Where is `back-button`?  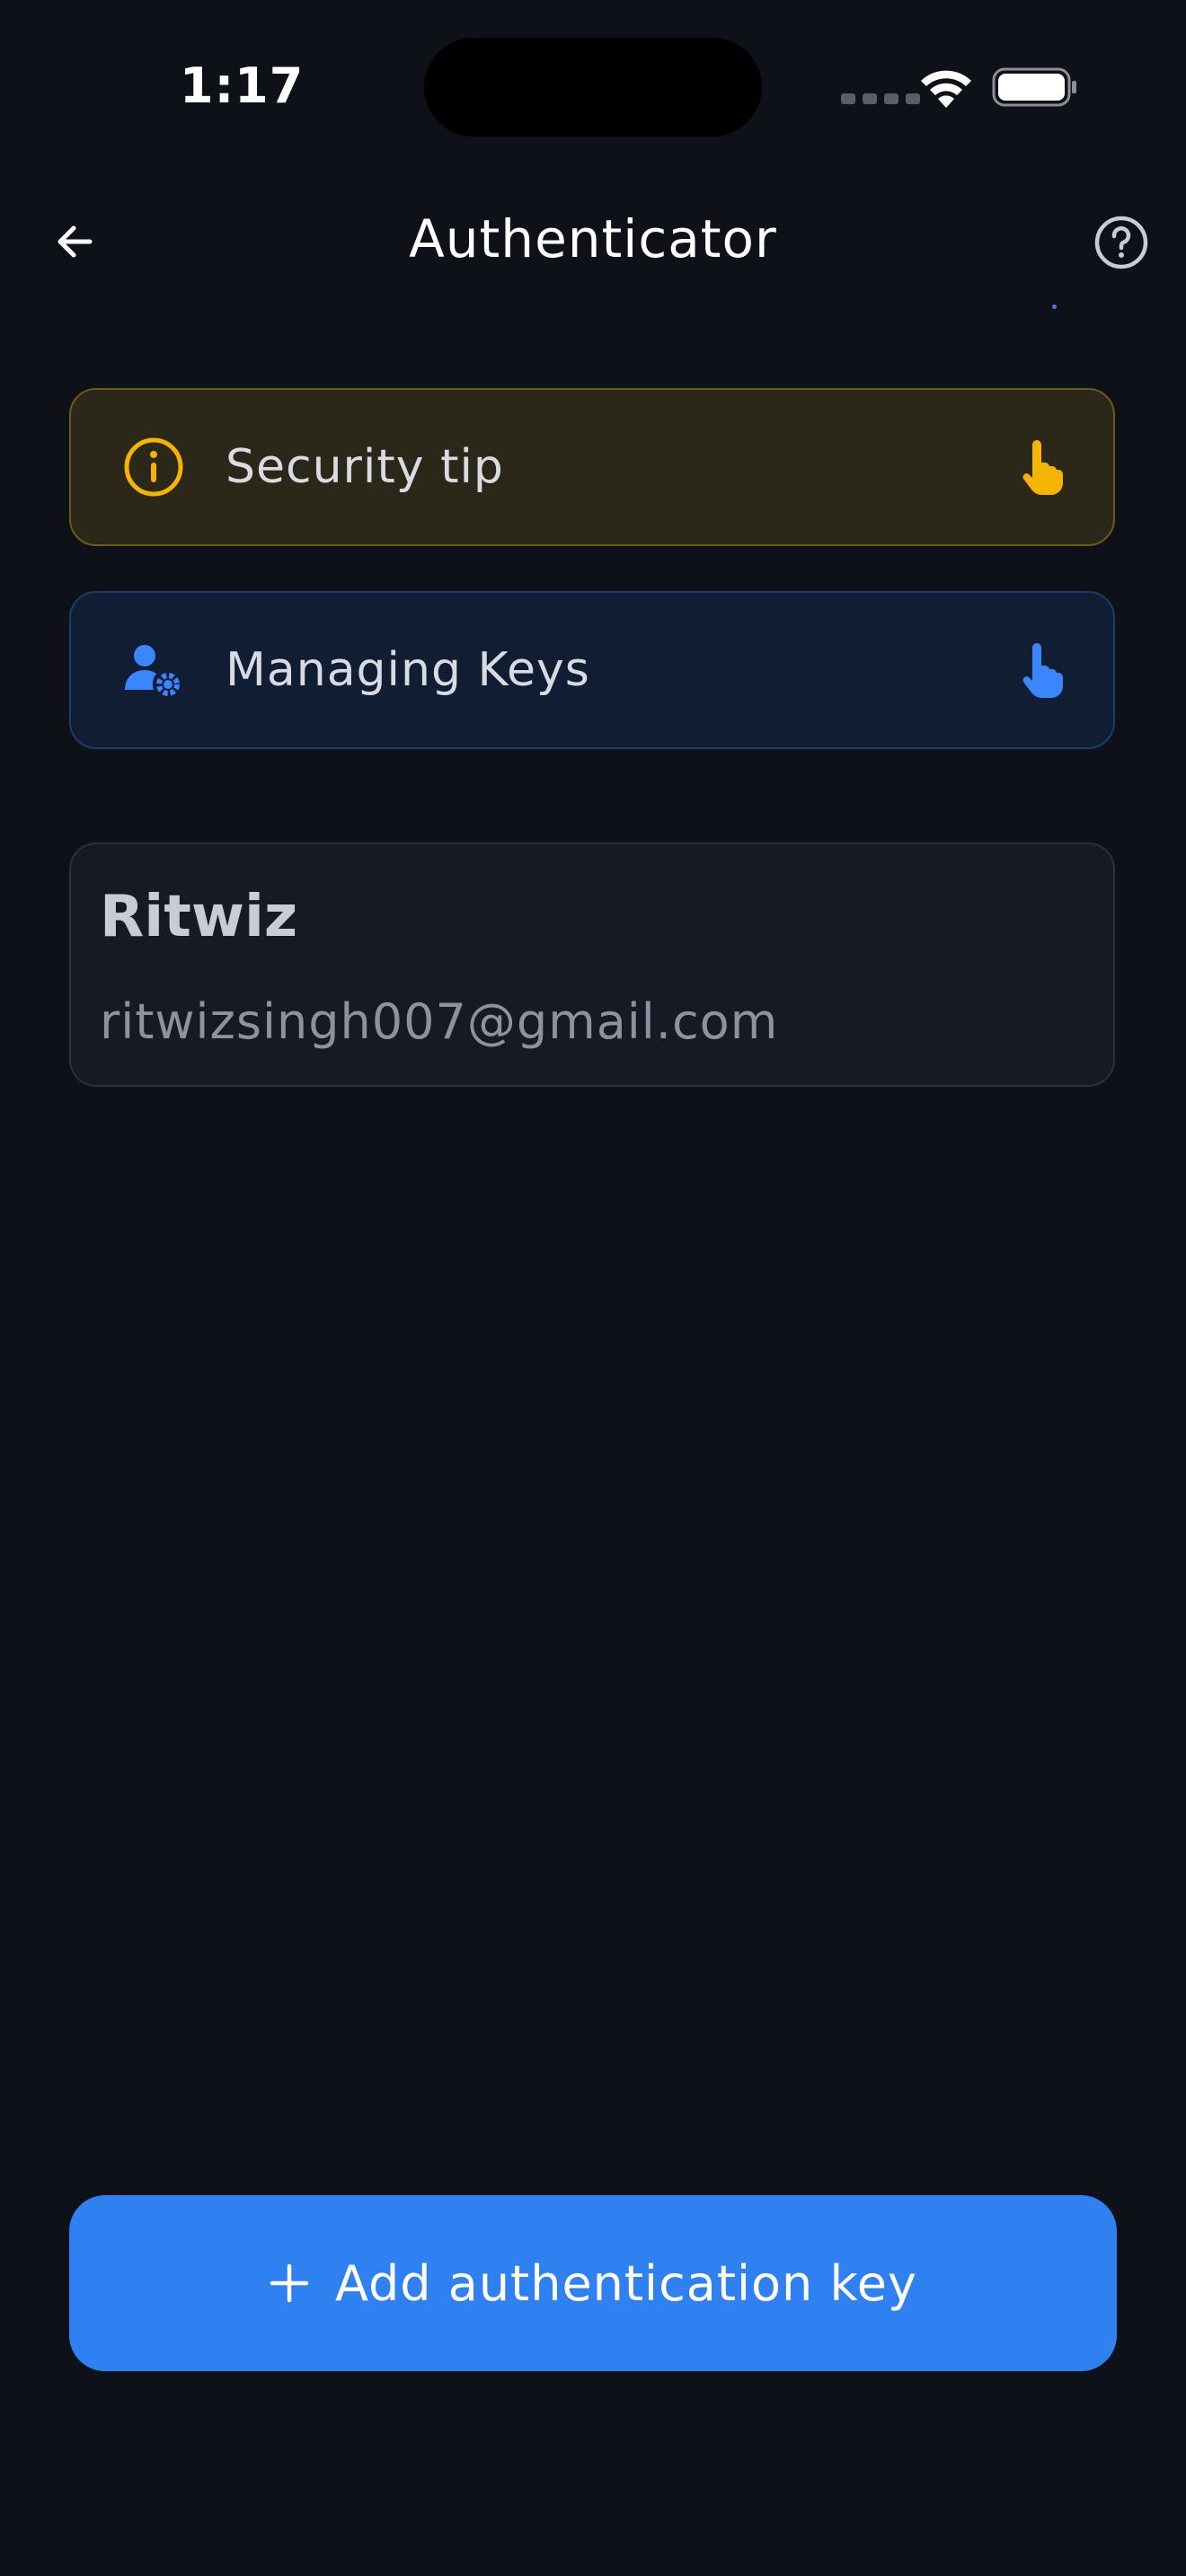
back-button is located at coordinates (76, 241).